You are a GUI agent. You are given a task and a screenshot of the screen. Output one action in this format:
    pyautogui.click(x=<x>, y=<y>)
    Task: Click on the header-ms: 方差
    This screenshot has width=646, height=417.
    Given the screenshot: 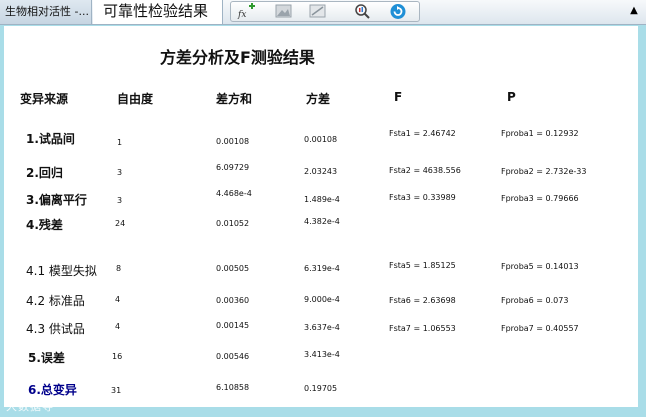 What is the action you would take?
    pyautogui.click(x=318, y=99)
    